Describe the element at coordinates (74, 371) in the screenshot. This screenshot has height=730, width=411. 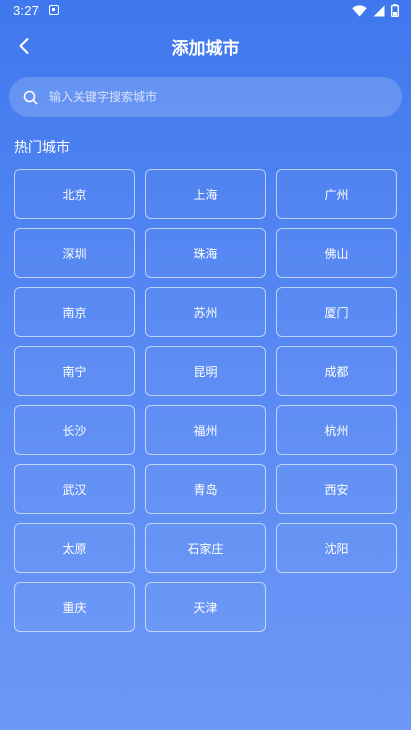
I see `city-button-nanning: 南宁` at that location.